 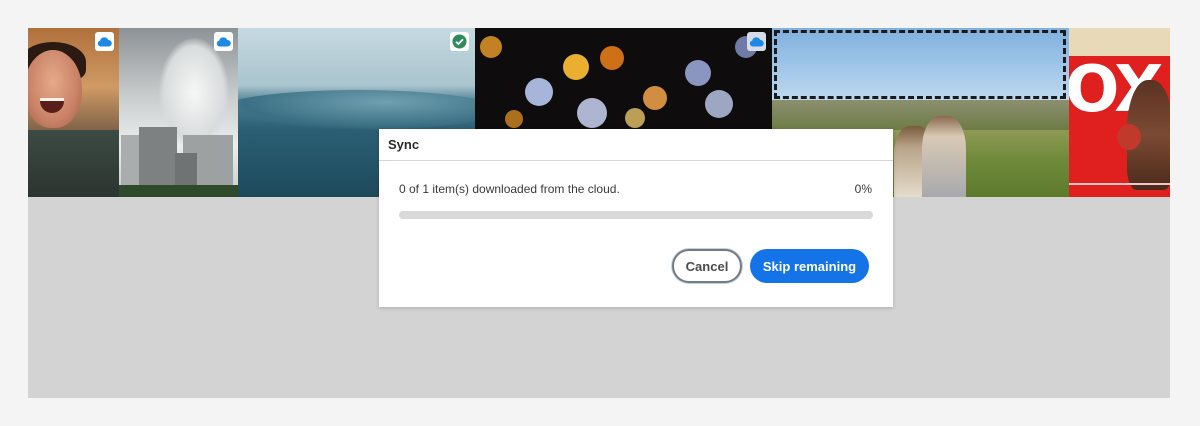 What do you see at coordinates (707, 266) in the screenshot?
I see `cancel-button: Cancel` at bounding box center [707, 266].